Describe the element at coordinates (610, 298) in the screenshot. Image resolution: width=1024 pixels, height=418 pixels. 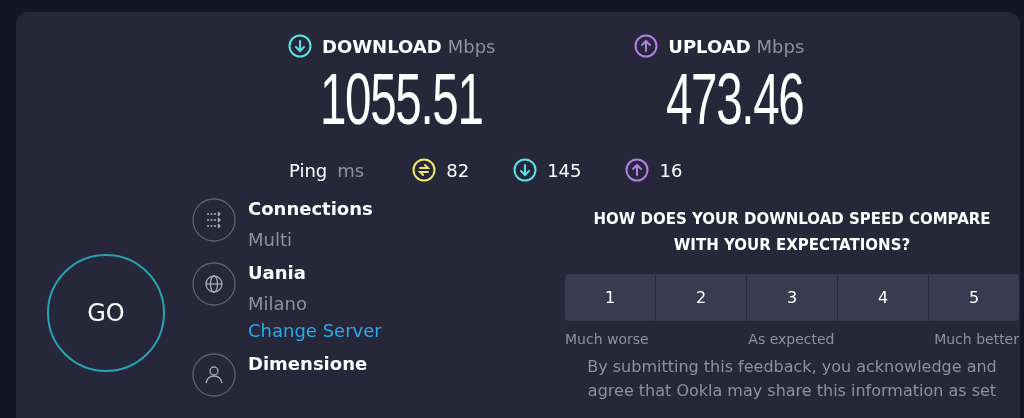
I see `rating-option: 1` at that location.